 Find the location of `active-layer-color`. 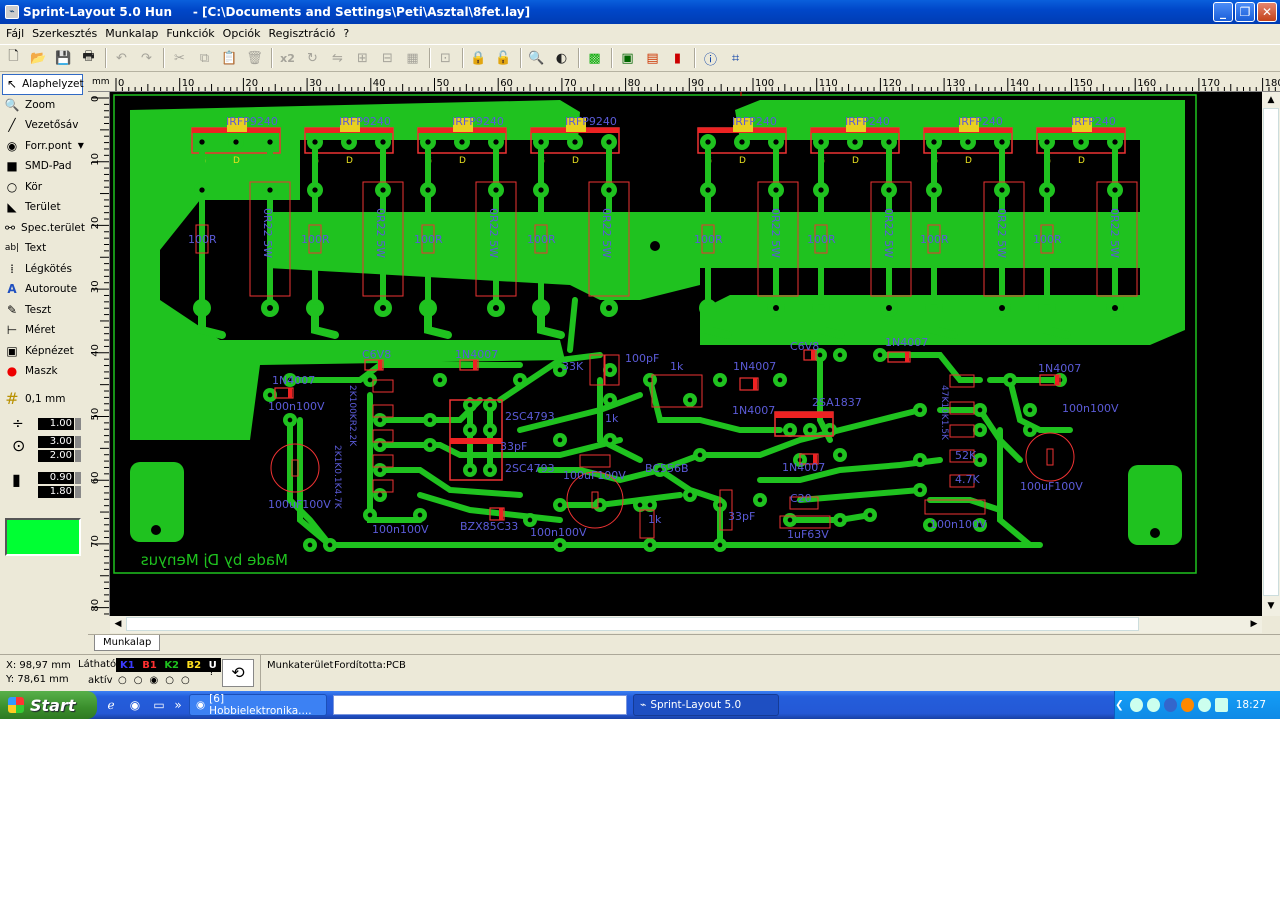

active-layer-color is located at coordinates (43, 536).